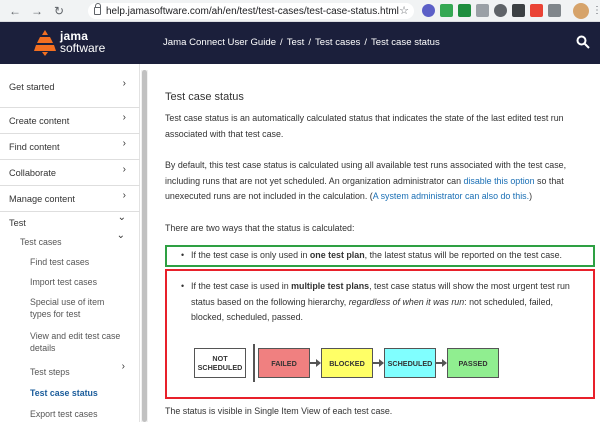  I want to click on page-title: Test case status, so click(204, 97).